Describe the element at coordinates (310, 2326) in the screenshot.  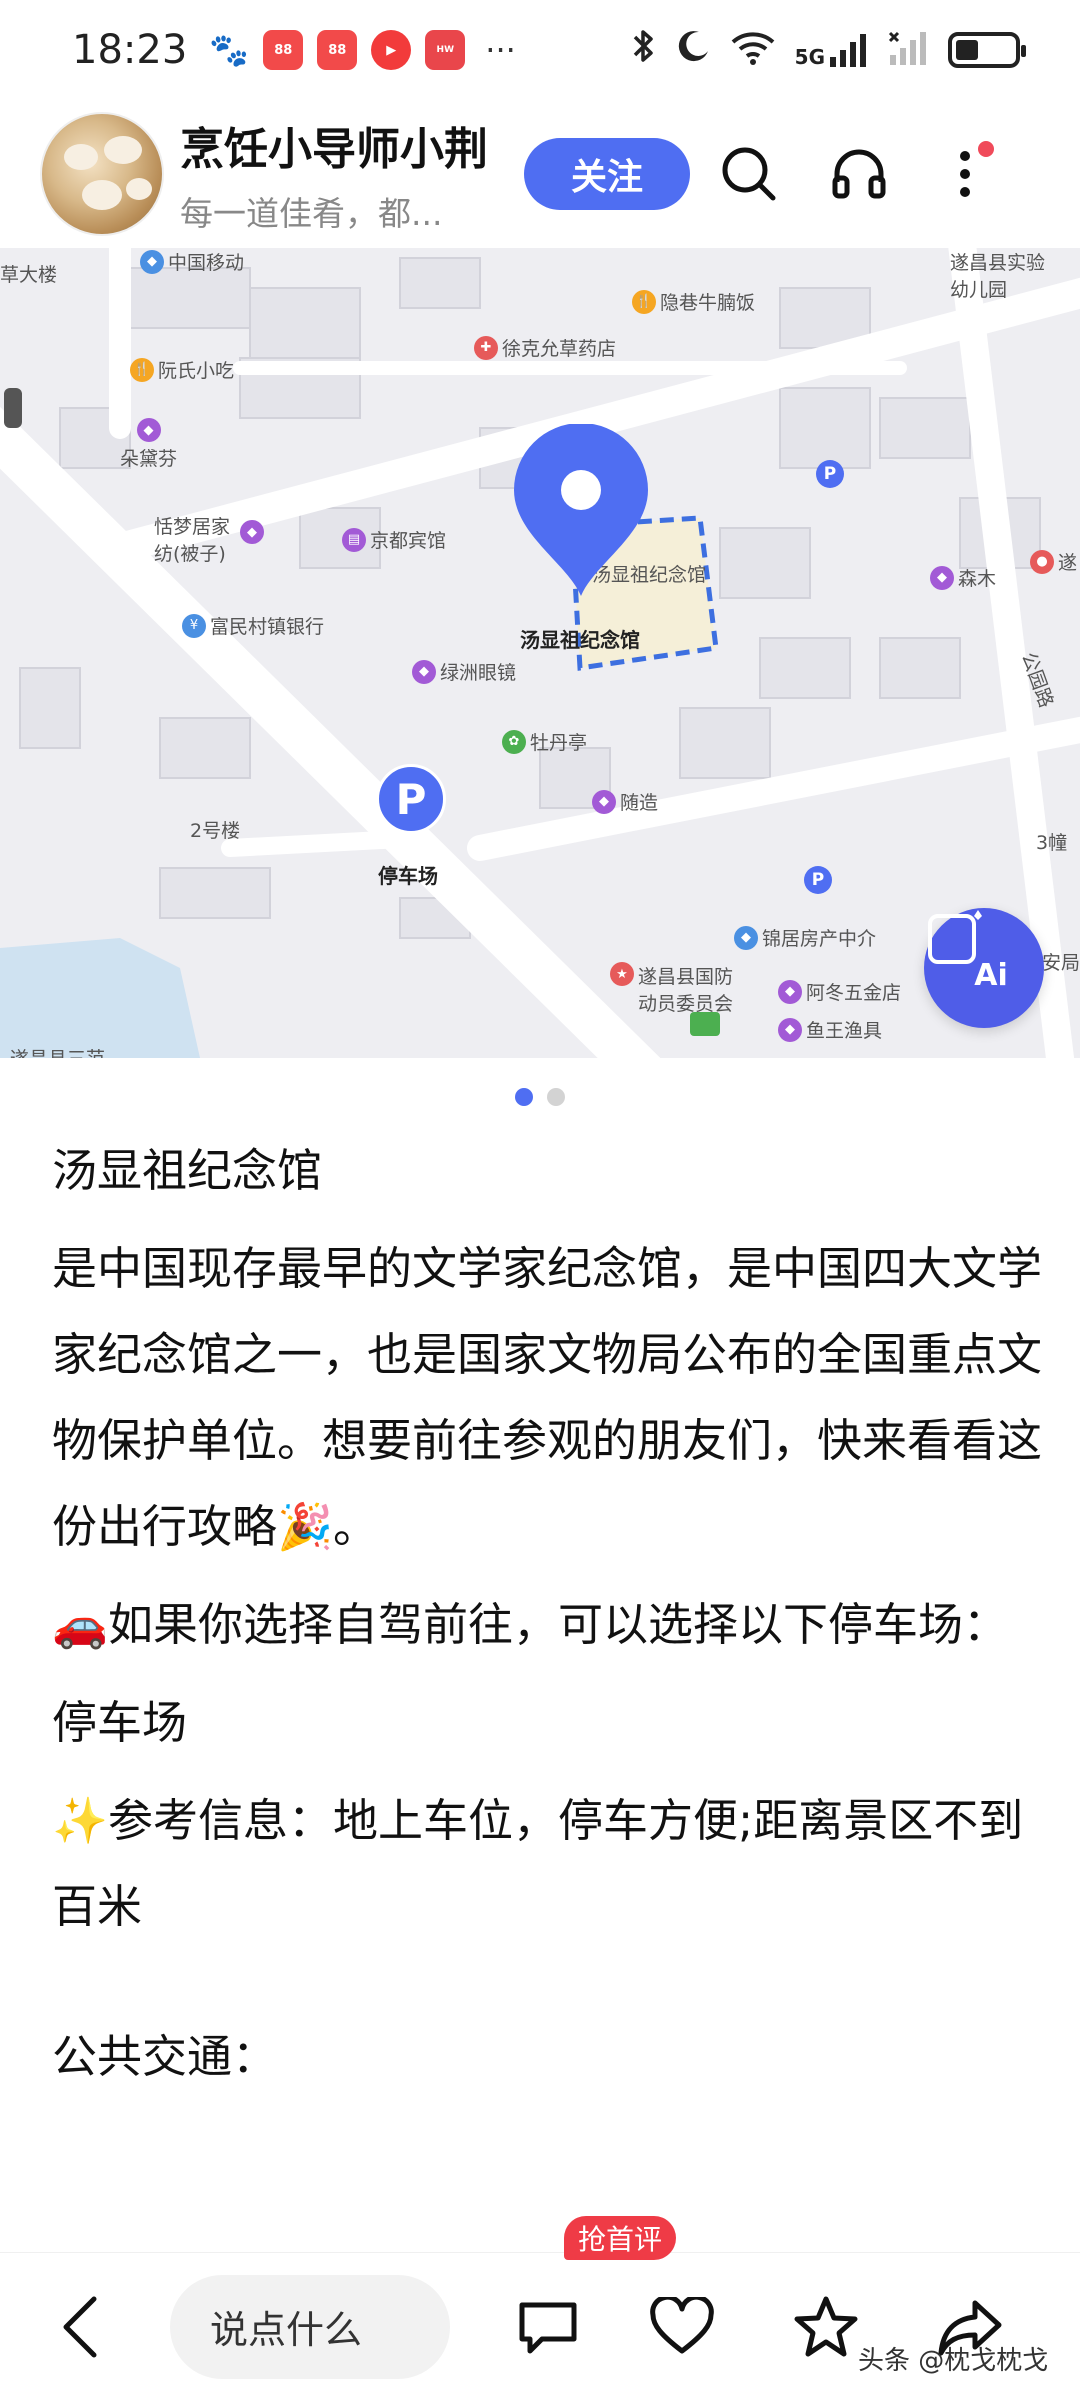
I see `comment-input: 说点什么` at that location.